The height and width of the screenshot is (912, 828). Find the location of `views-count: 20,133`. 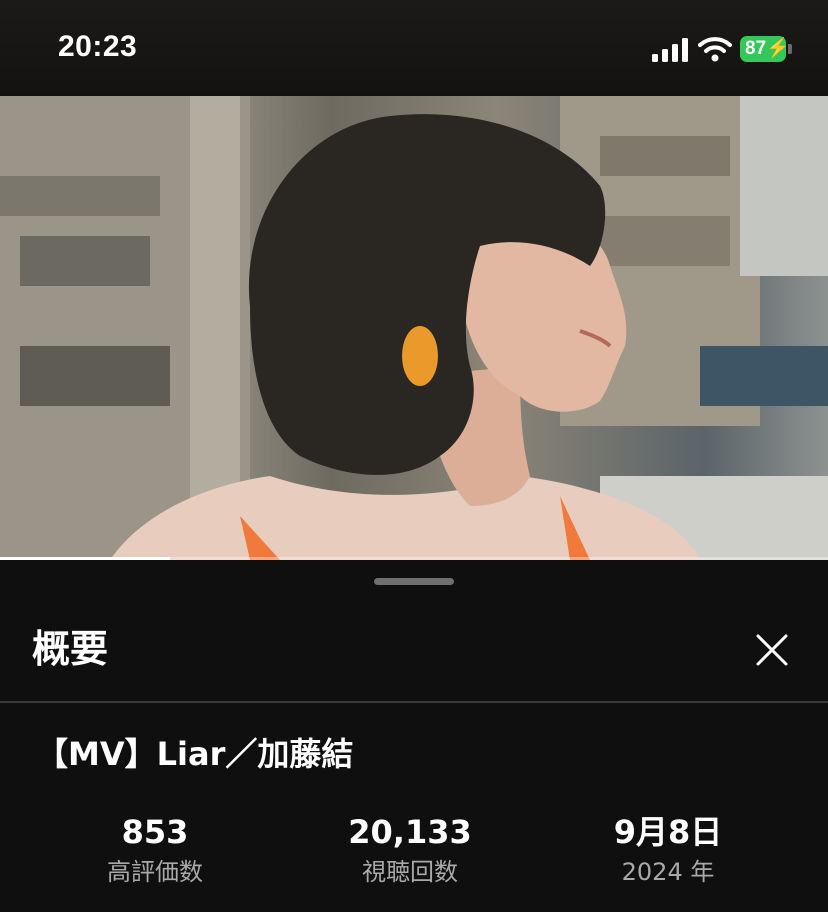

views-count: 20,133 is located at coordinates (410, 832).